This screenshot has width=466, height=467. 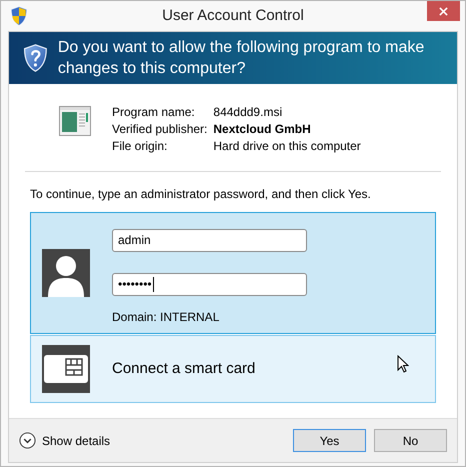 I want to click on uac-shield-icon, so click(x=19, y=16).